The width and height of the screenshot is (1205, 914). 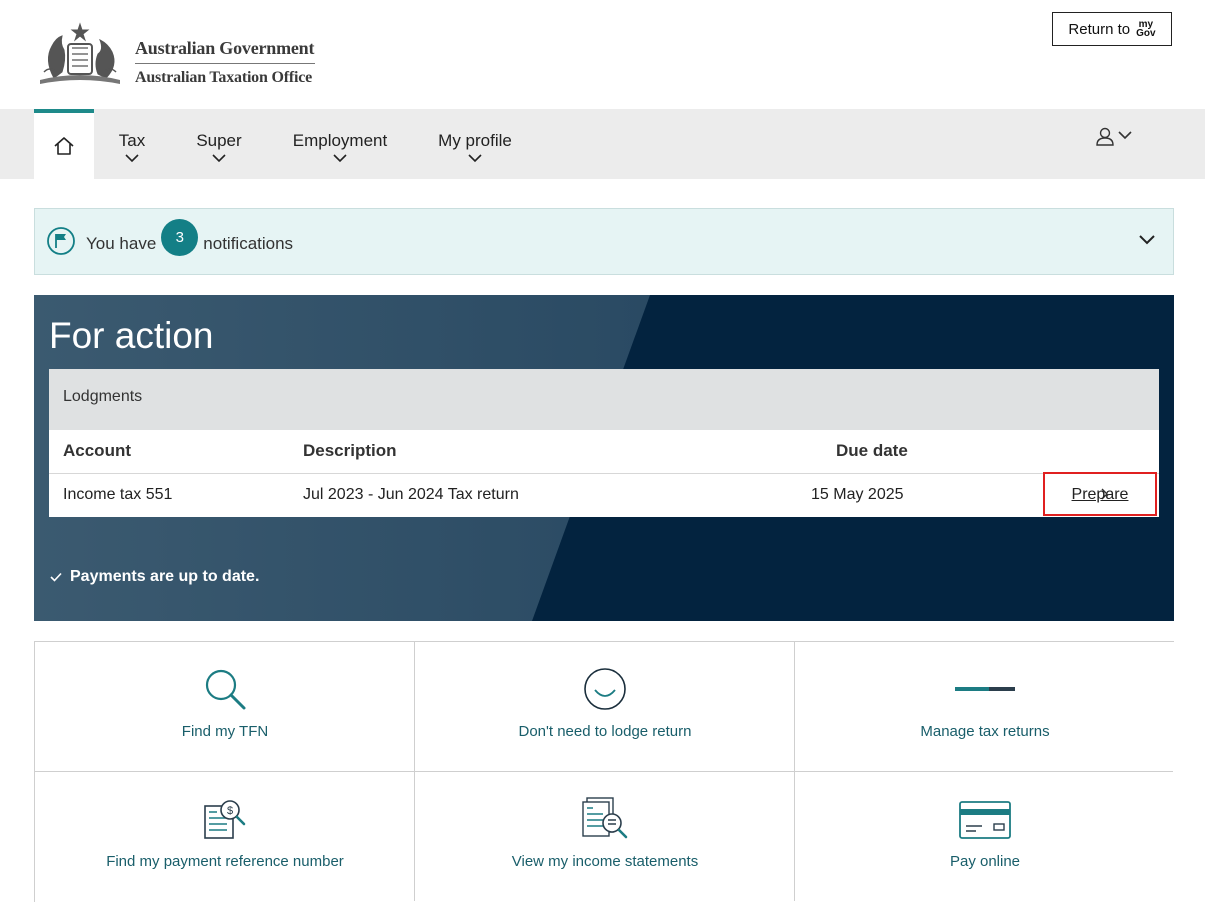 I want to click on row-account: Income tax 551, so click(x=118, y=494).